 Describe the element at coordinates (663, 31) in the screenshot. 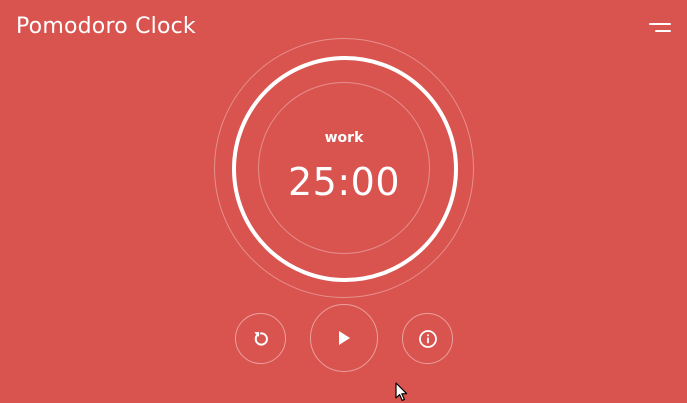

I see `menu-bar-bottom` at that location.